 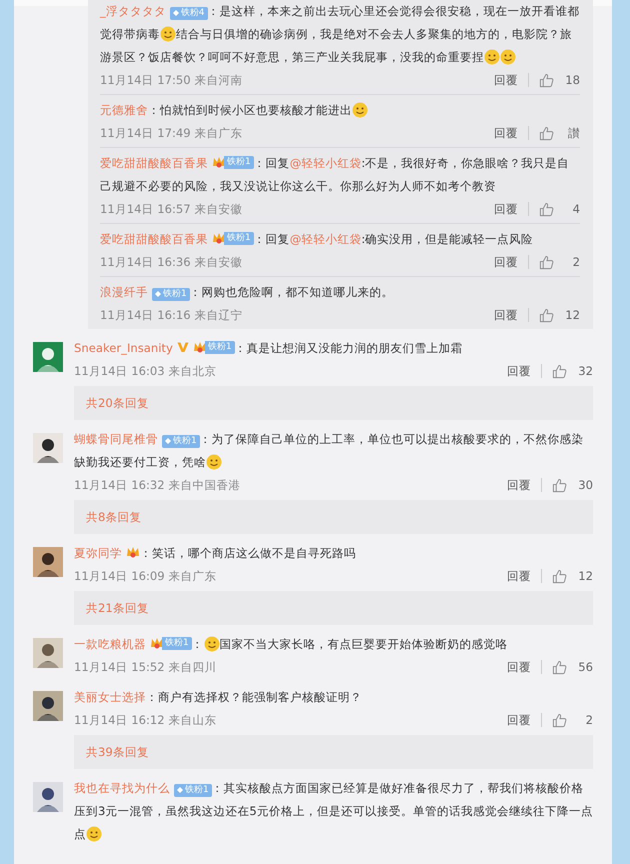 I want to click on user-name-link: 蝴蝶骨同尾椎骨, so click(x=116, y=439).